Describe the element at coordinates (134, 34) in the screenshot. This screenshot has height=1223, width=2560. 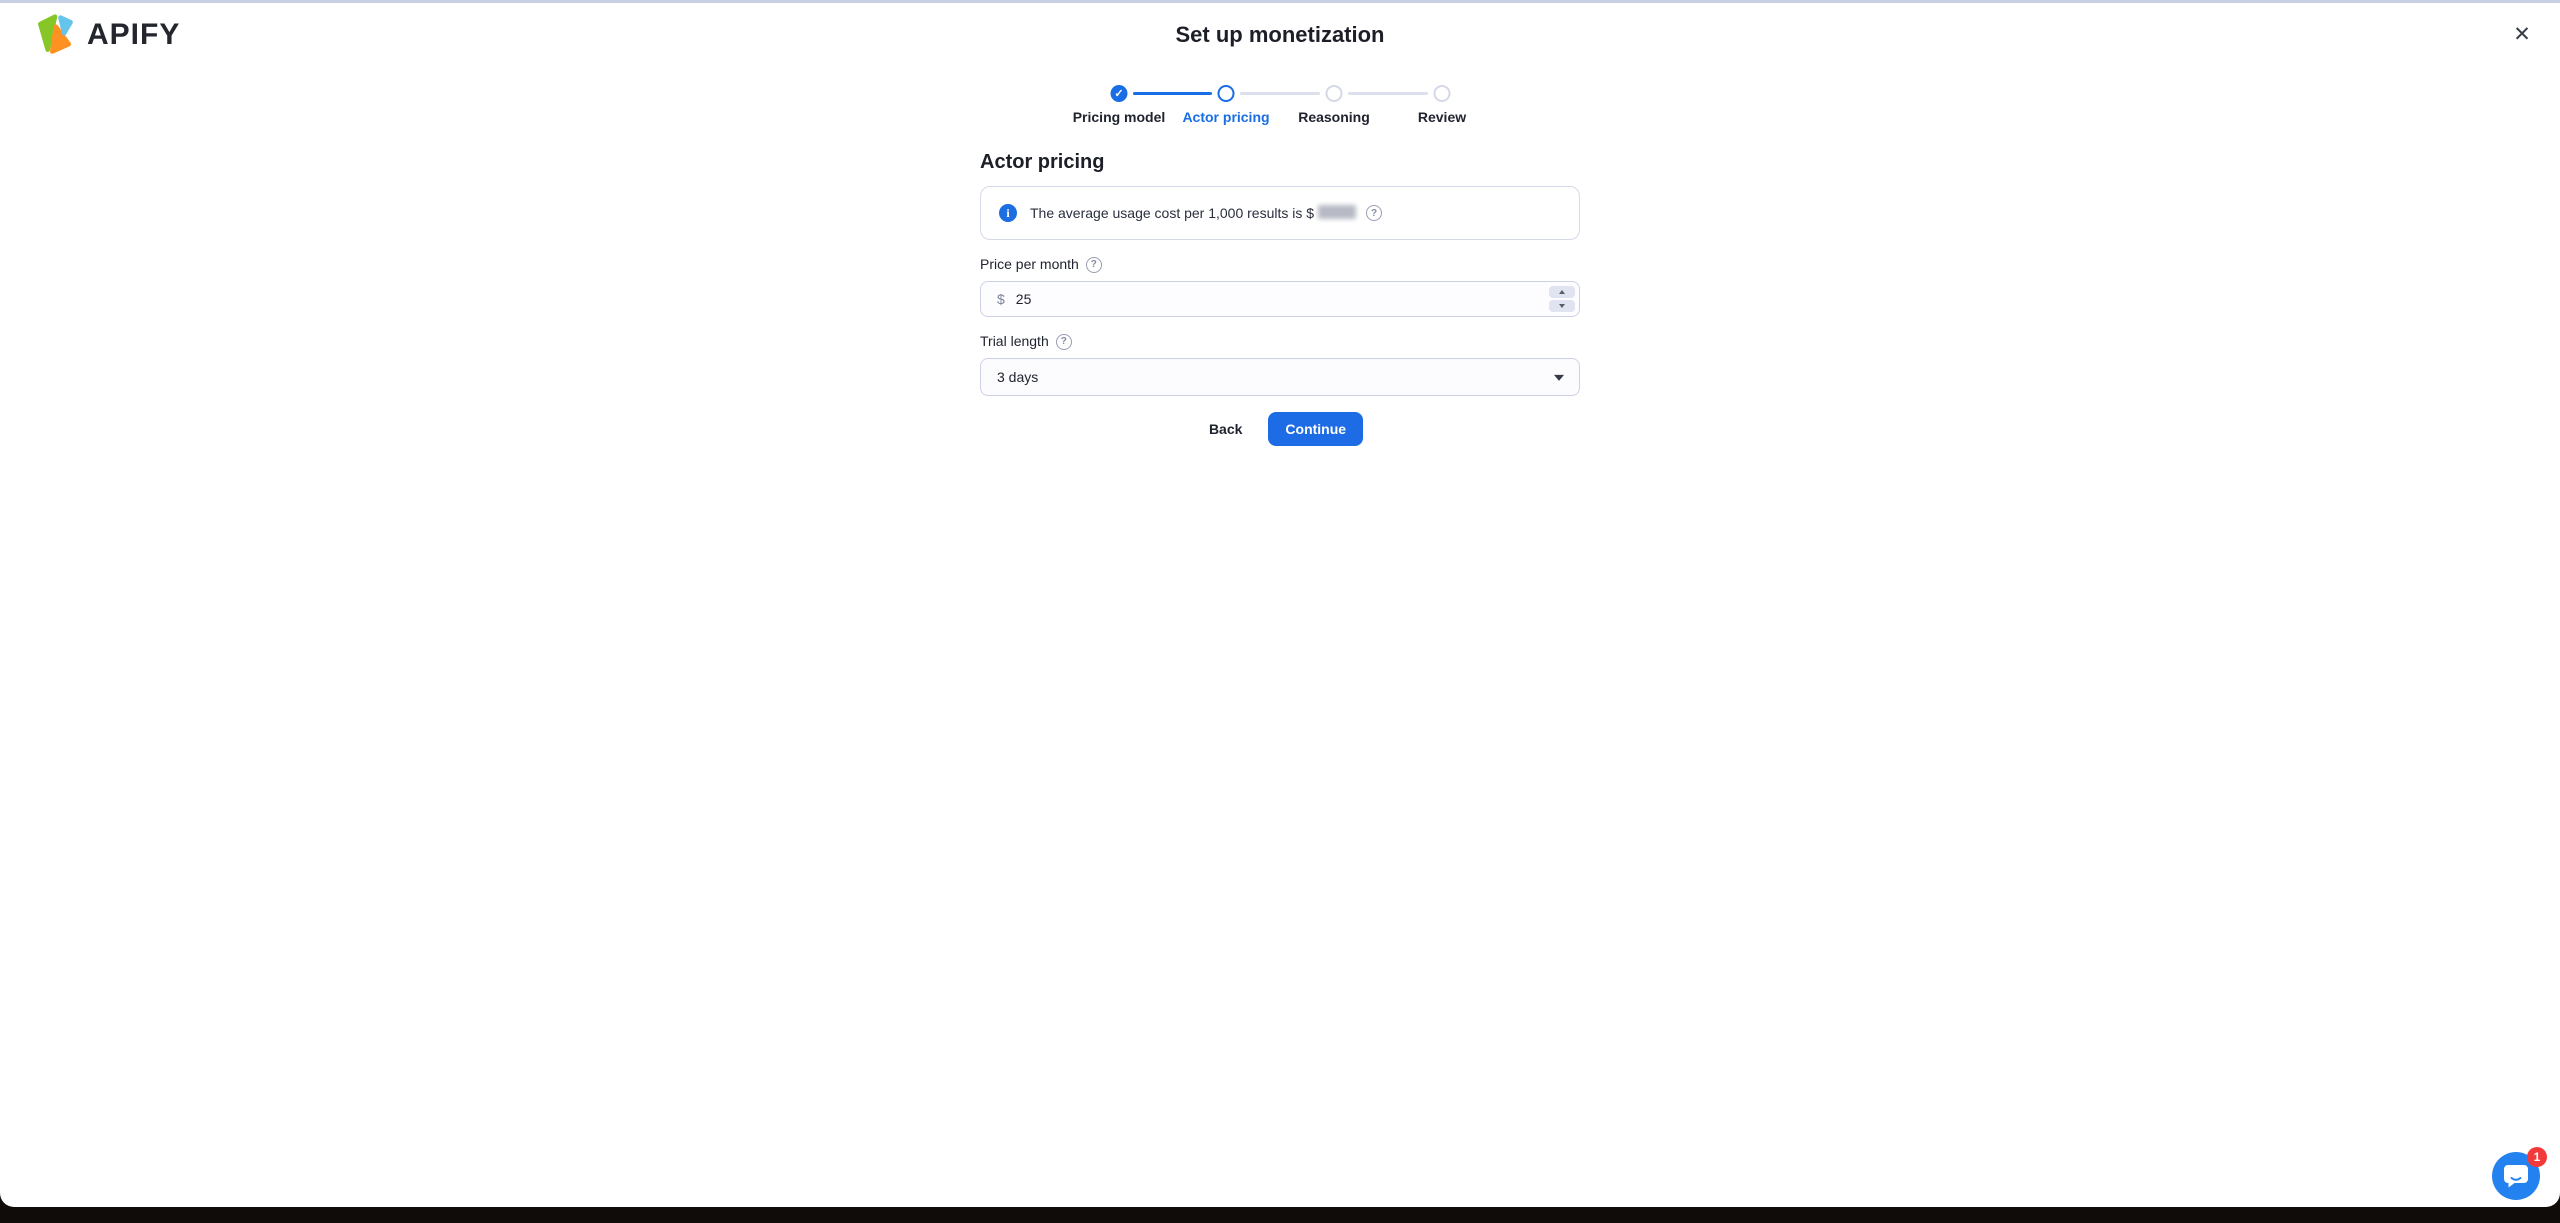
I see `brand-wordmark: APIFY` at that location.